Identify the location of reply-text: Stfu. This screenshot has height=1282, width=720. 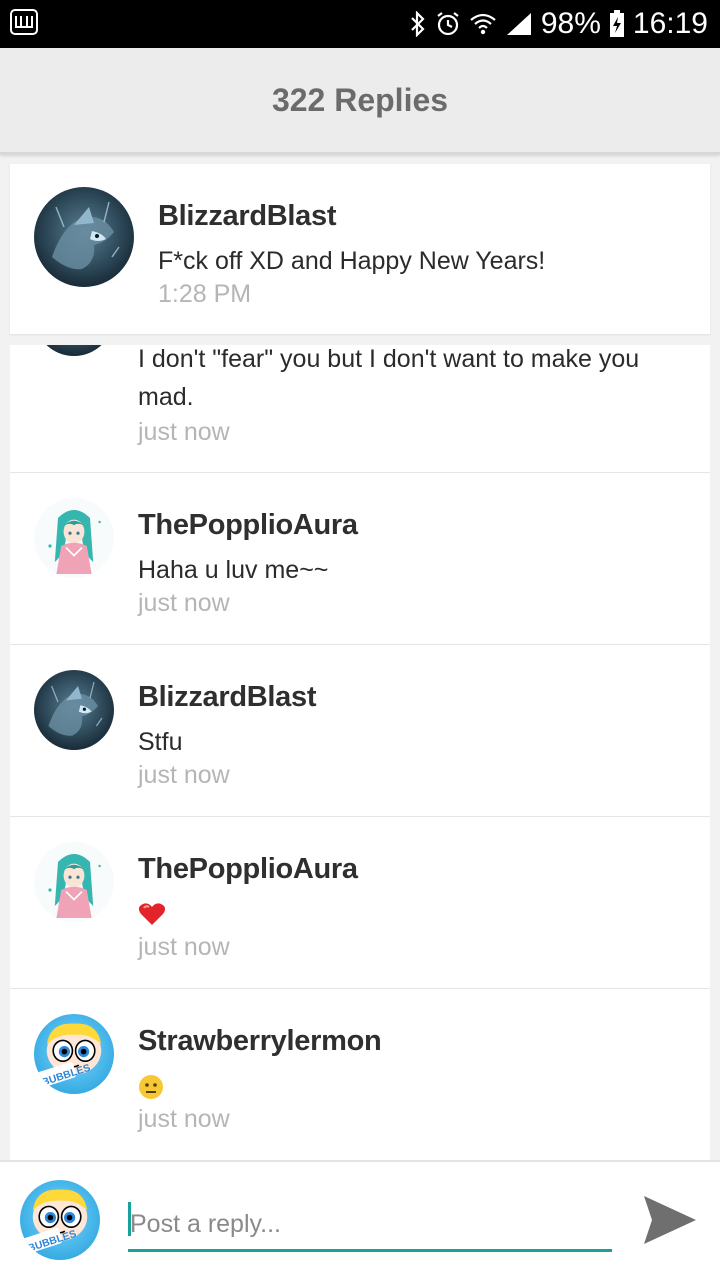
(160, 742).